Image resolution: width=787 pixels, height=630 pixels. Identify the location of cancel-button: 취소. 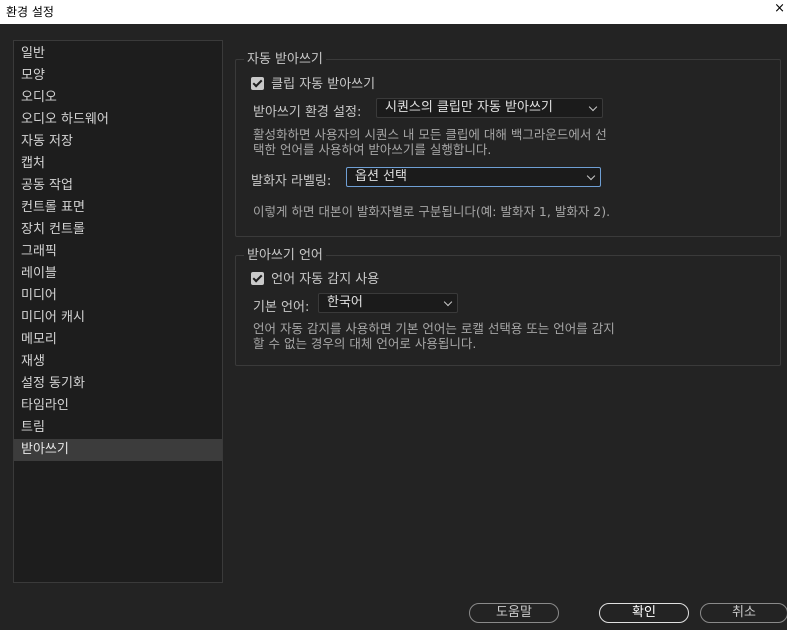
(743, 613).